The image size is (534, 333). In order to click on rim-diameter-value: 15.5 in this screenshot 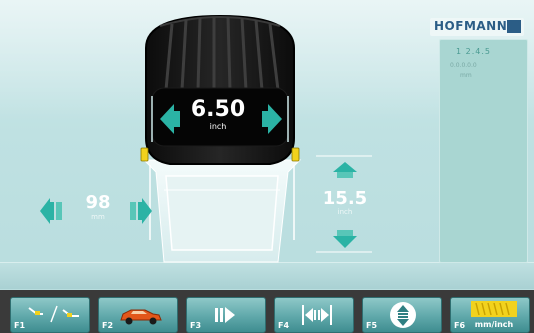, I will do `click(345, 198)`.